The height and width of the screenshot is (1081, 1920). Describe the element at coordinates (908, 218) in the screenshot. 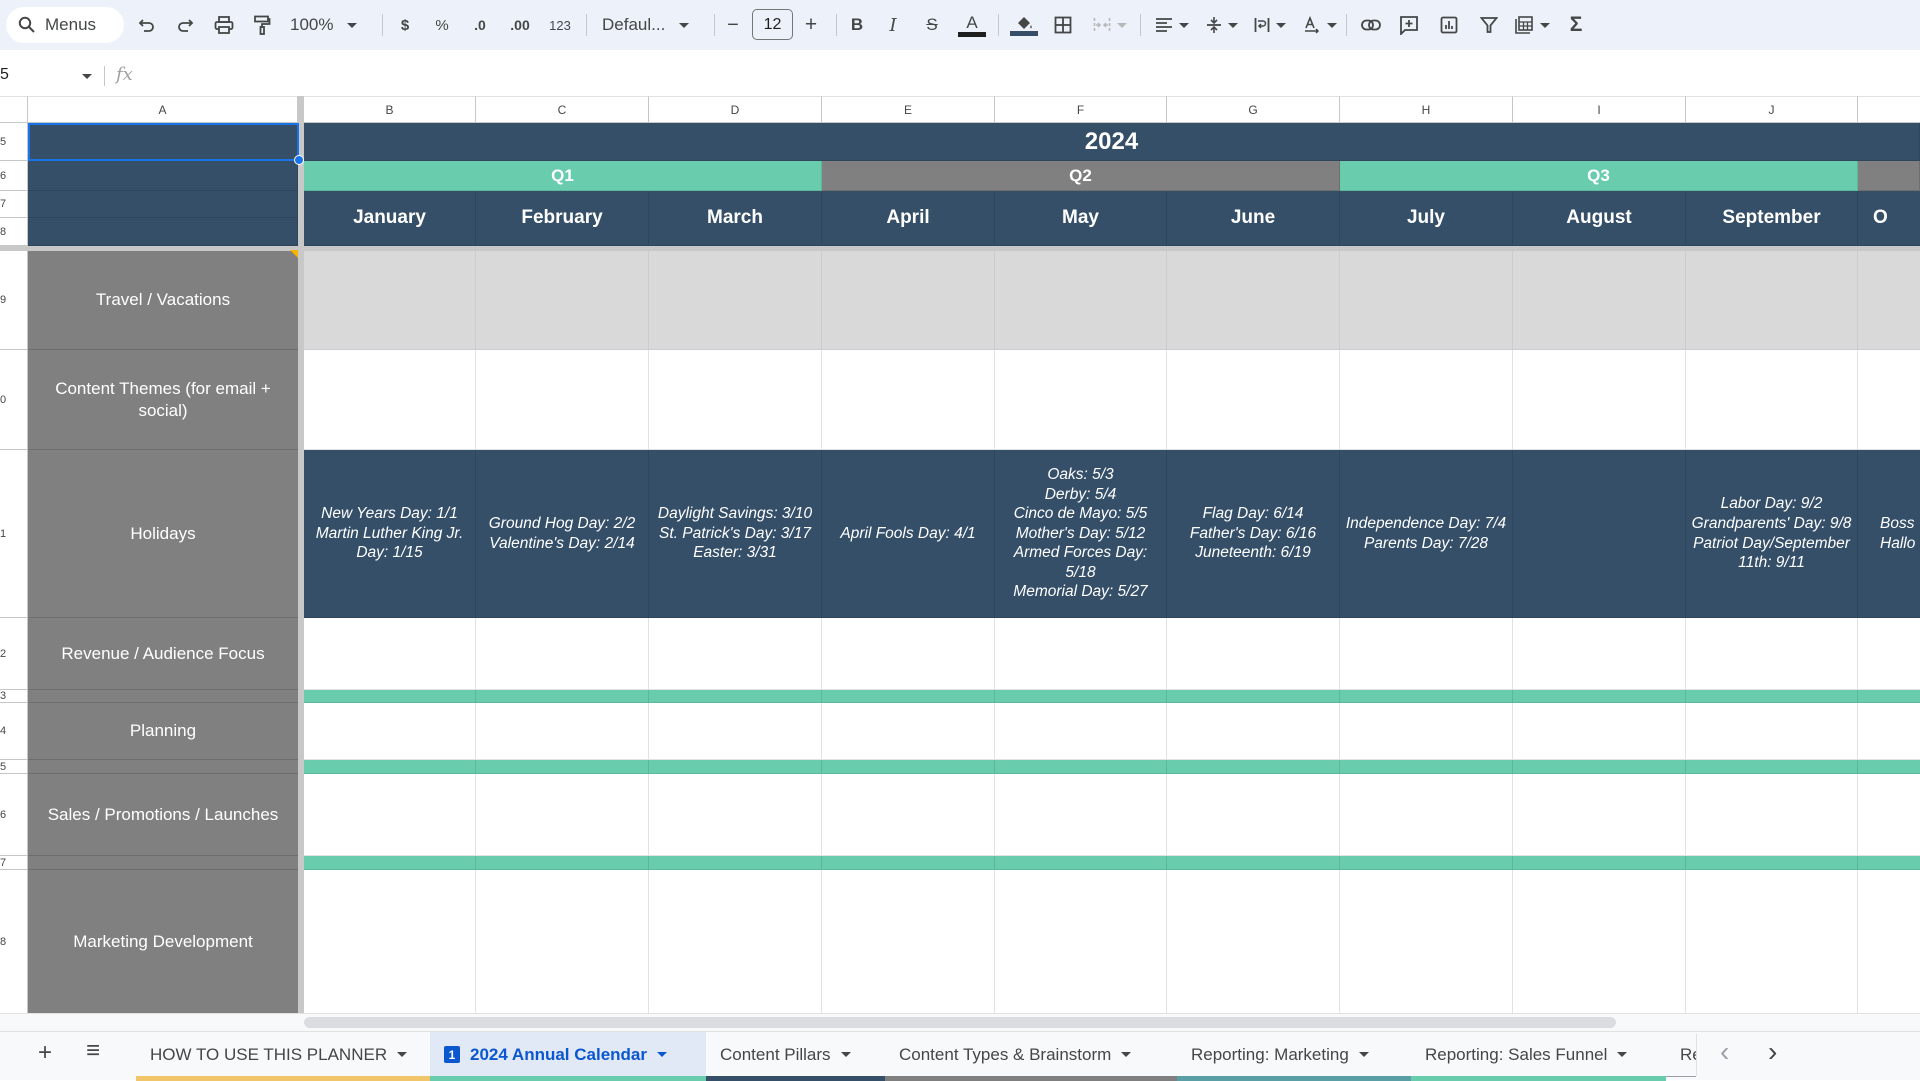

I see `month-header: April` at that location.